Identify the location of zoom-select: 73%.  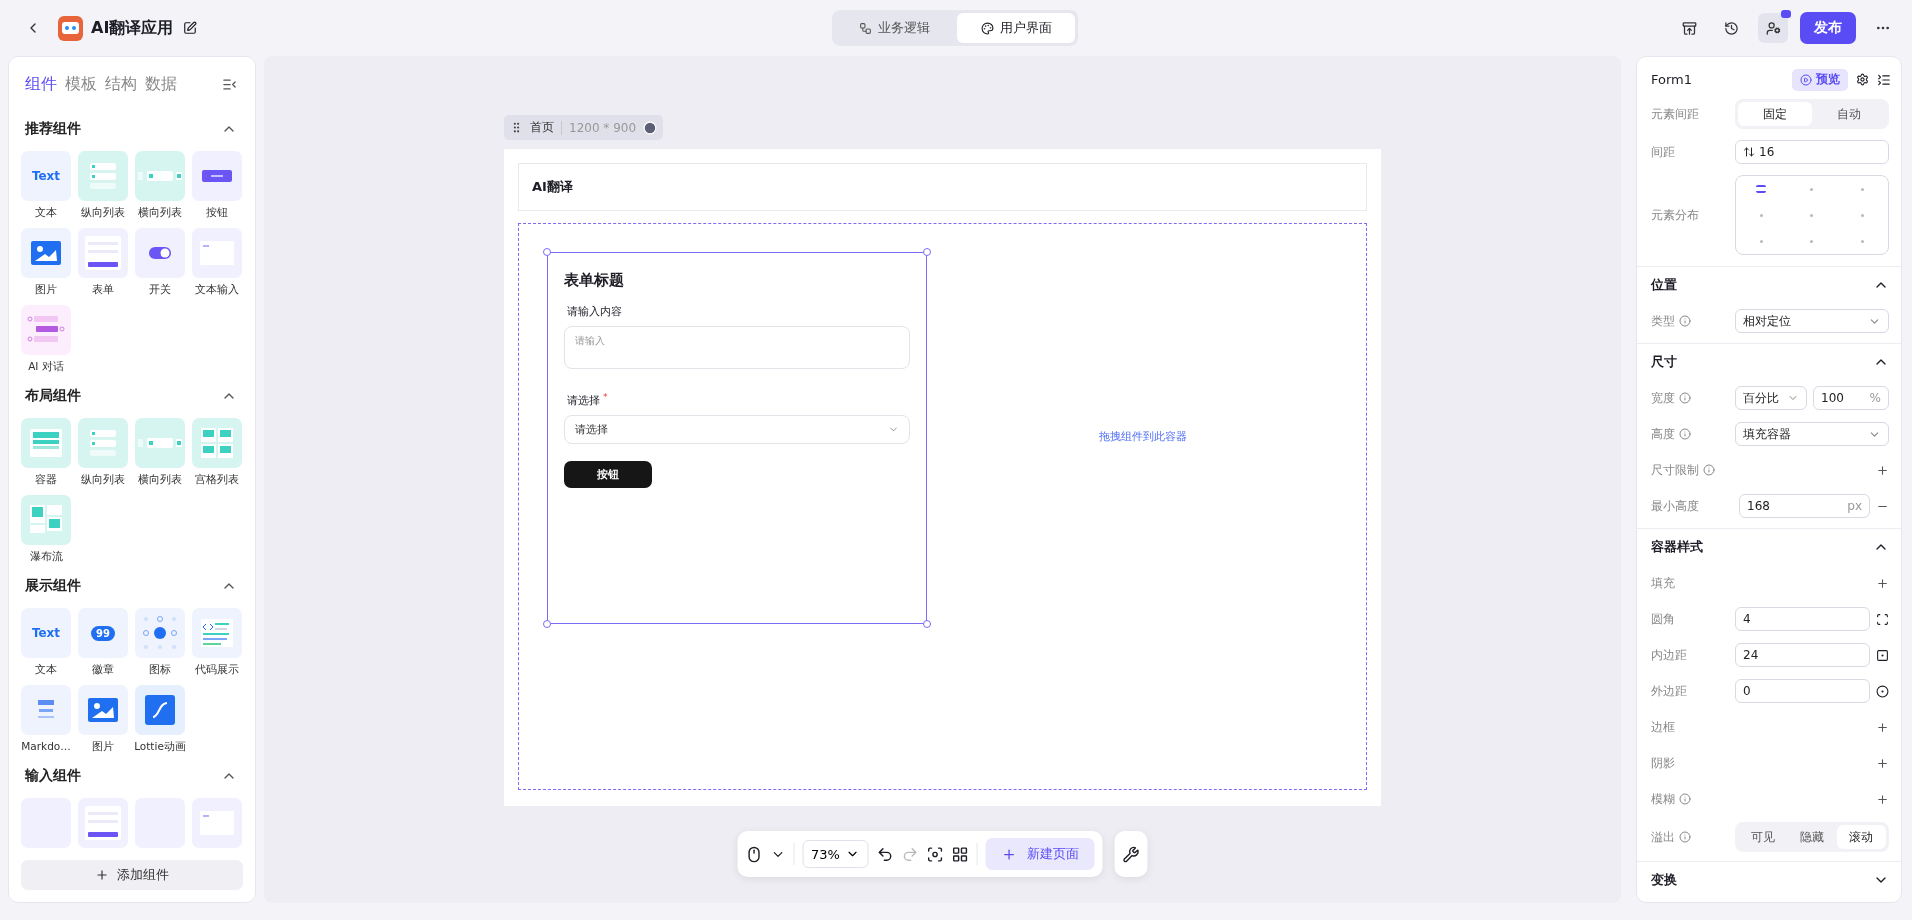
(835, 854).